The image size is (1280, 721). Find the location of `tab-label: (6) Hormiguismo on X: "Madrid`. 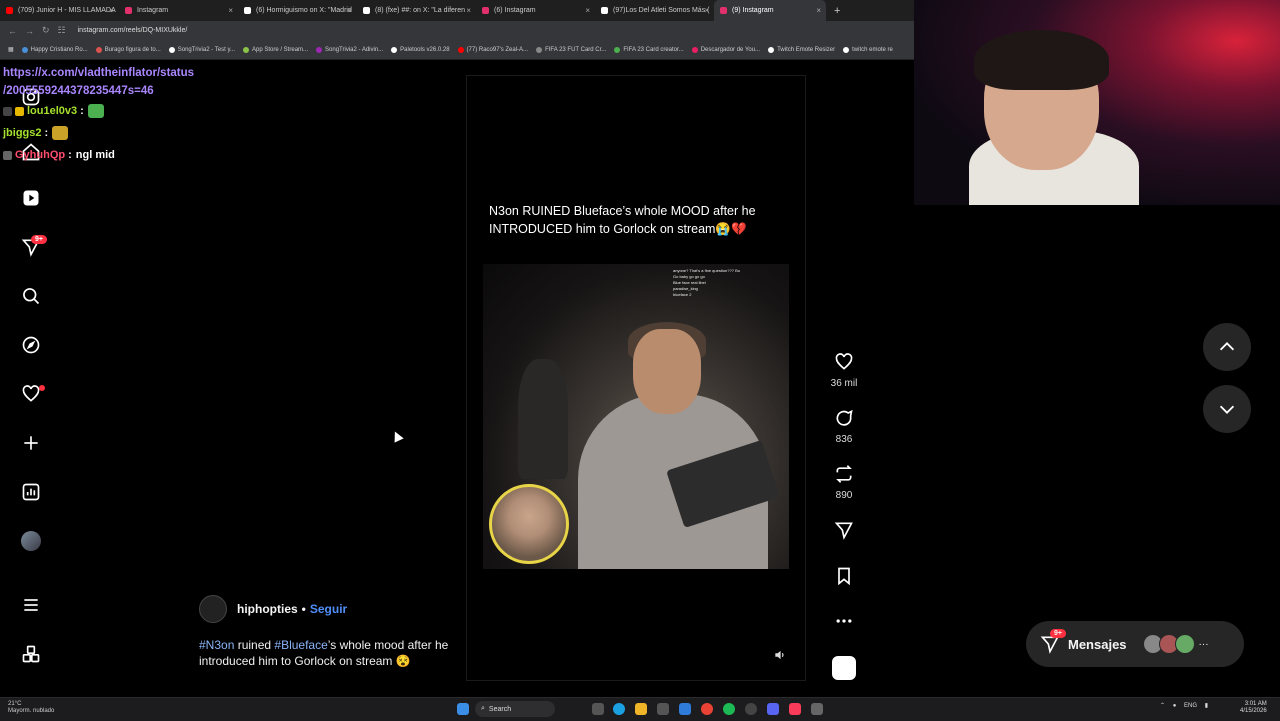

tab-label: (6) Hormiguismo on X: "Madrid is located at coordinates (304, 10).